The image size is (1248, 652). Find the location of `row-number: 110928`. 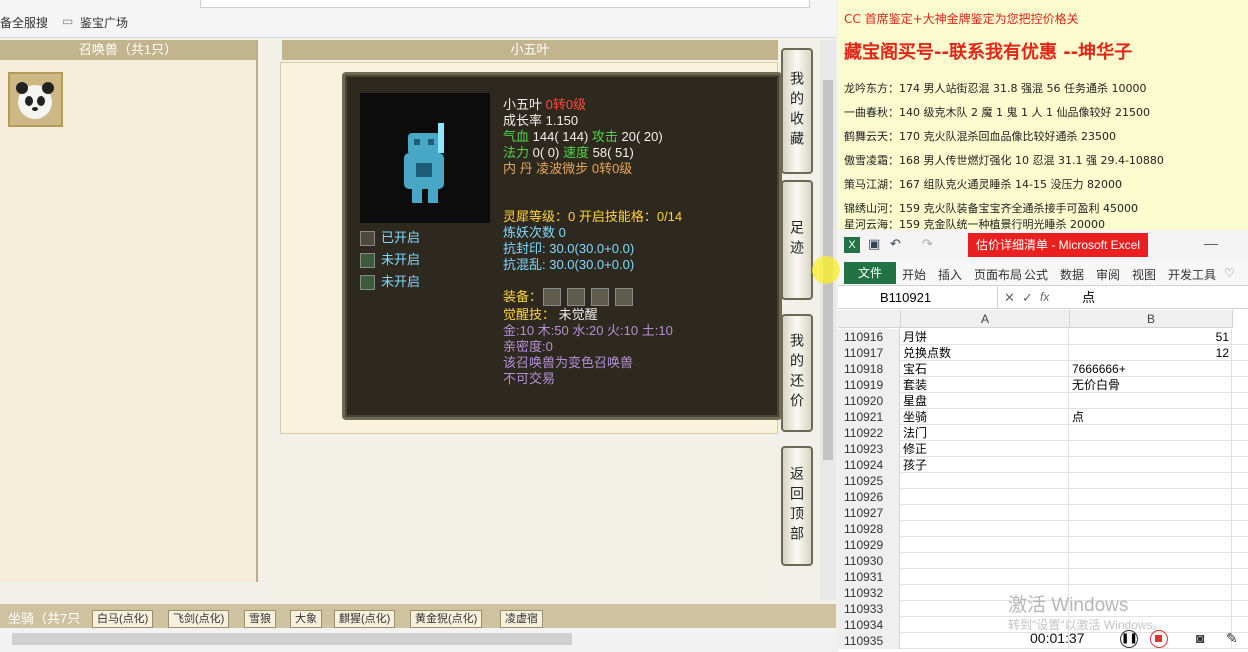

row-number: 110928 is located at coordinates (869, 529).